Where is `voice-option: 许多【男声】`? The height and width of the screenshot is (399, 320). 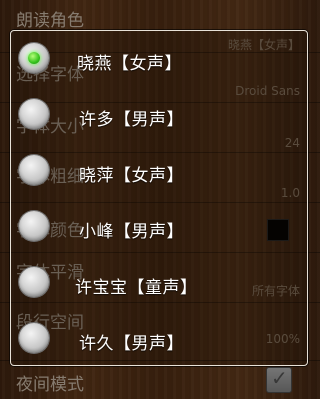
voice-option: 许多【男声】 is located at coordinates (159, 117).